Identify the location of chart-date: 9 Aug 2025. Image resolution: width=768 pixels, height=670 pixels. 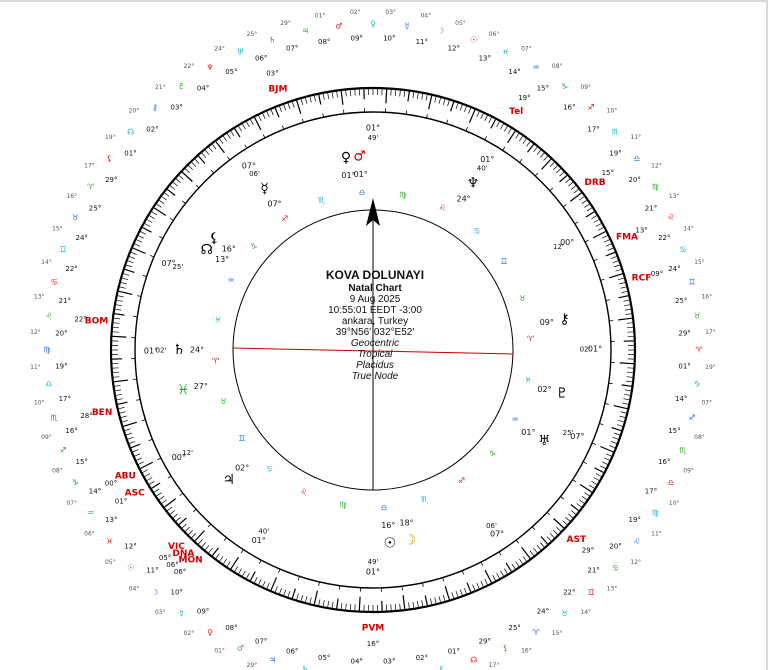
(375, 299).